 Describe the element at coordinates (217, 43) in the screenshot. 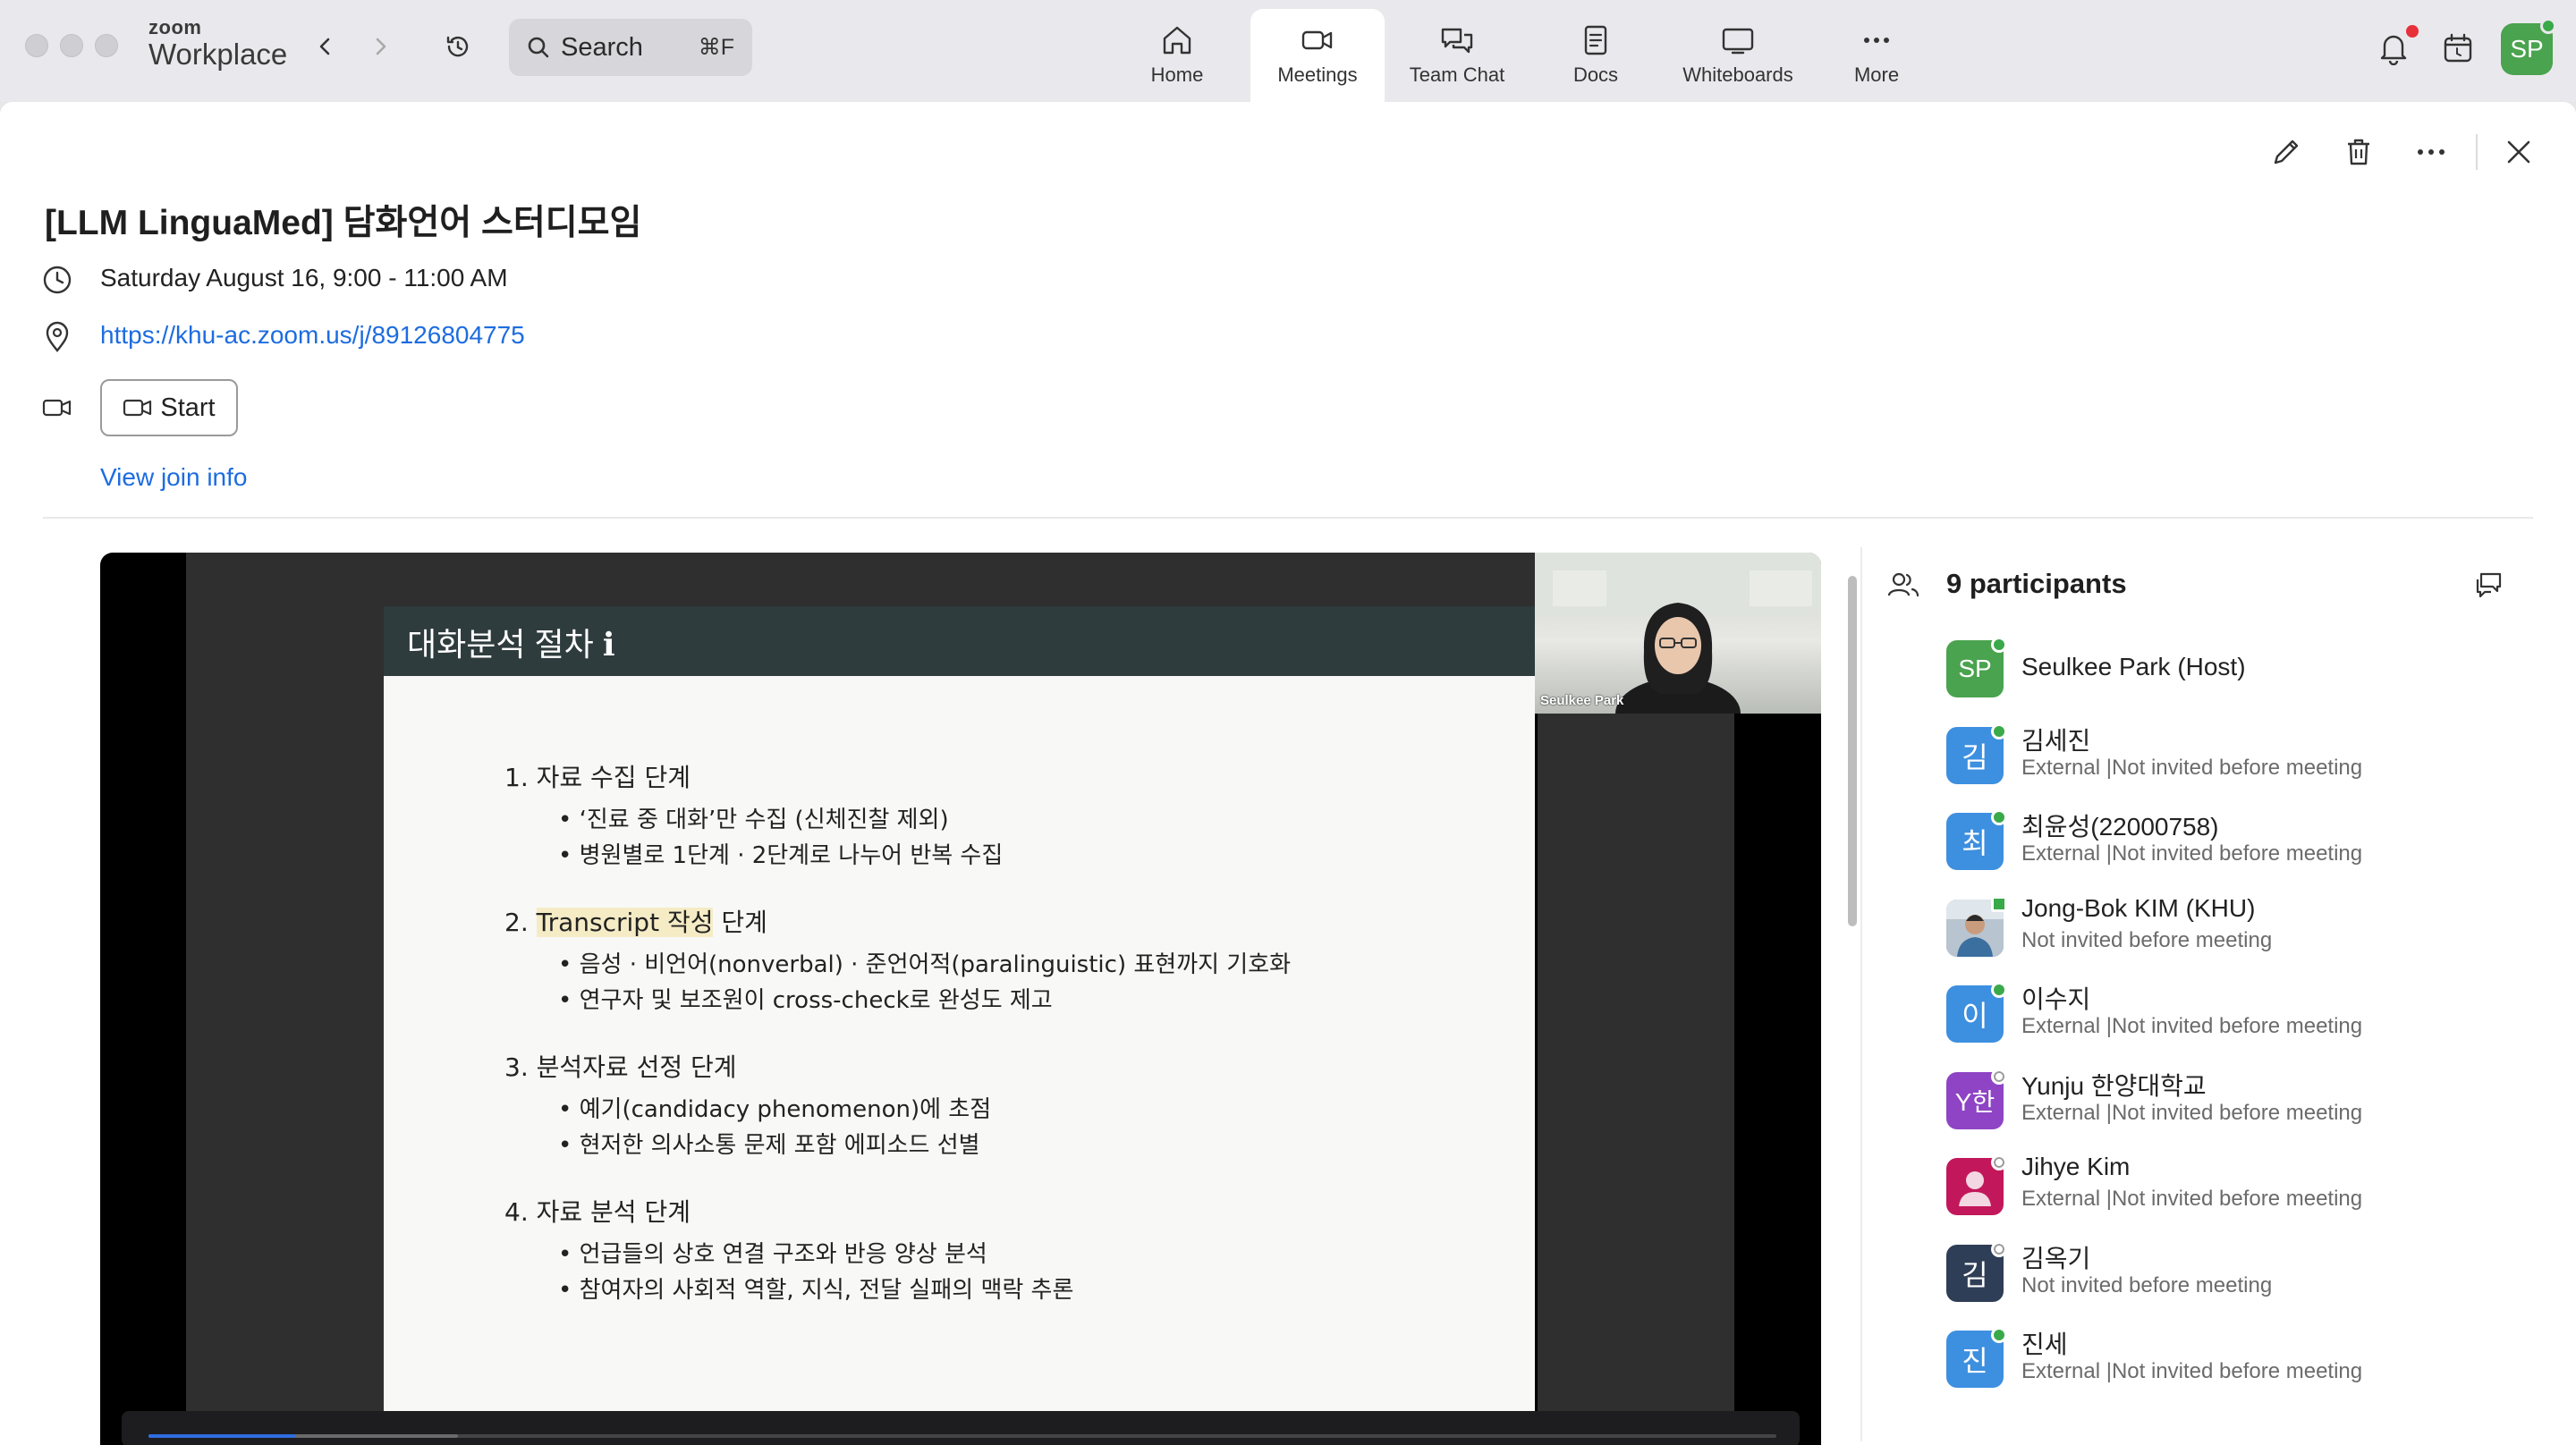

I see `zoom-workplace-logo: zoom Workplace` at that location.